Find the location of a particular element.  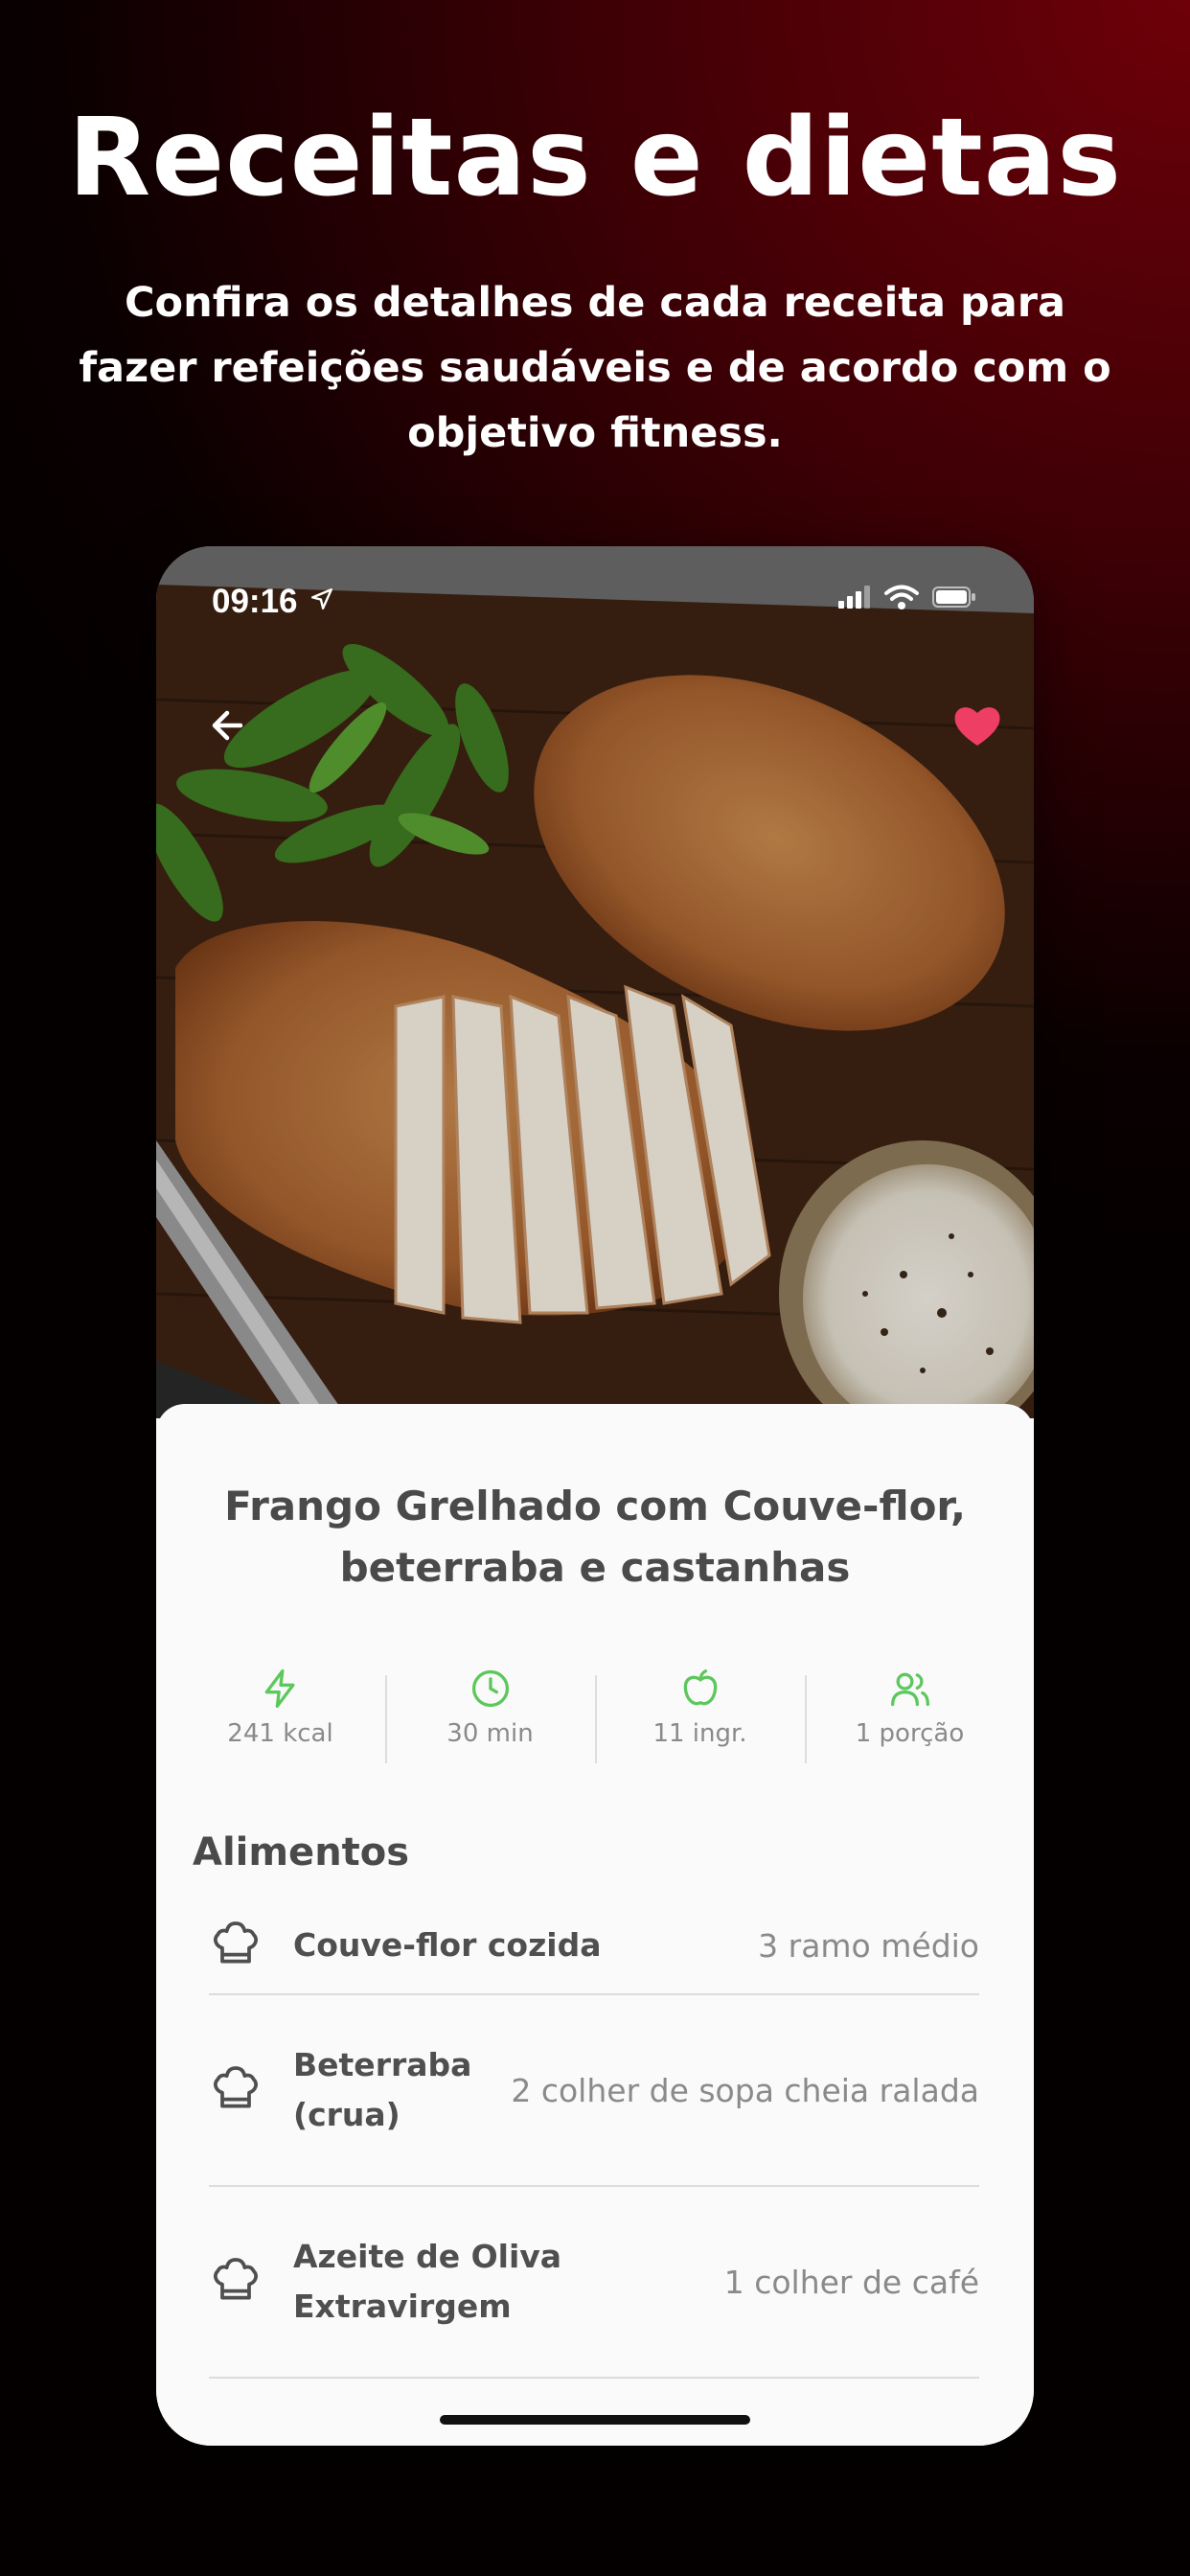

apple-icon is located at coordinates (700, 1689).